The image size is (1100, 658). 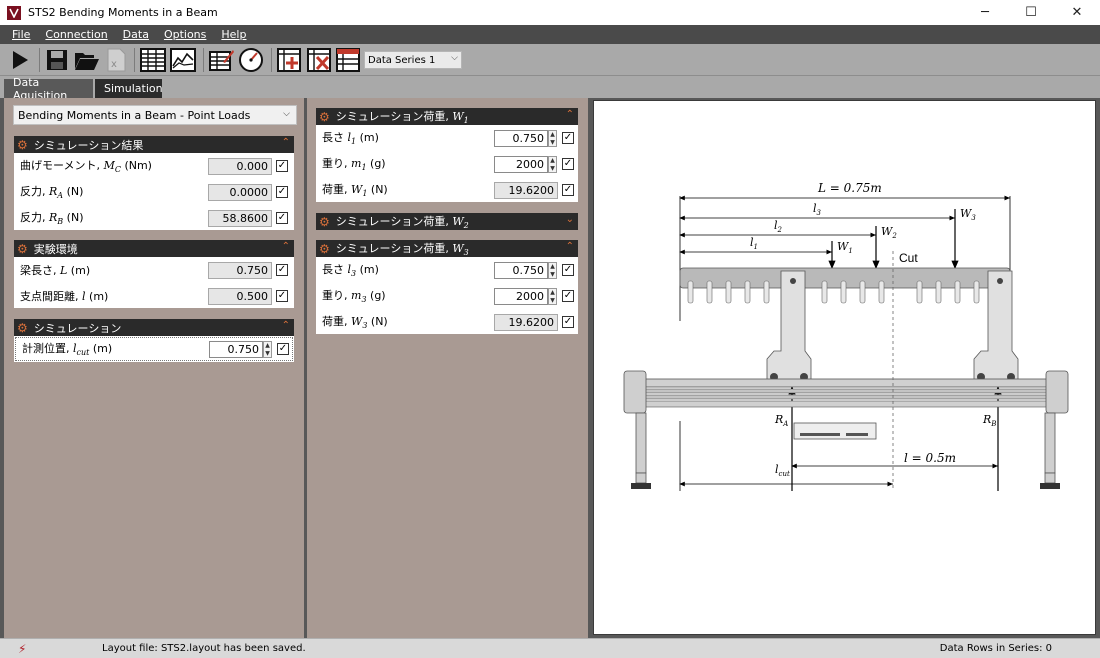 I want to click on simulation-group-header: ⚙ シミュレーション ⌃, so click(x=154, y=327).